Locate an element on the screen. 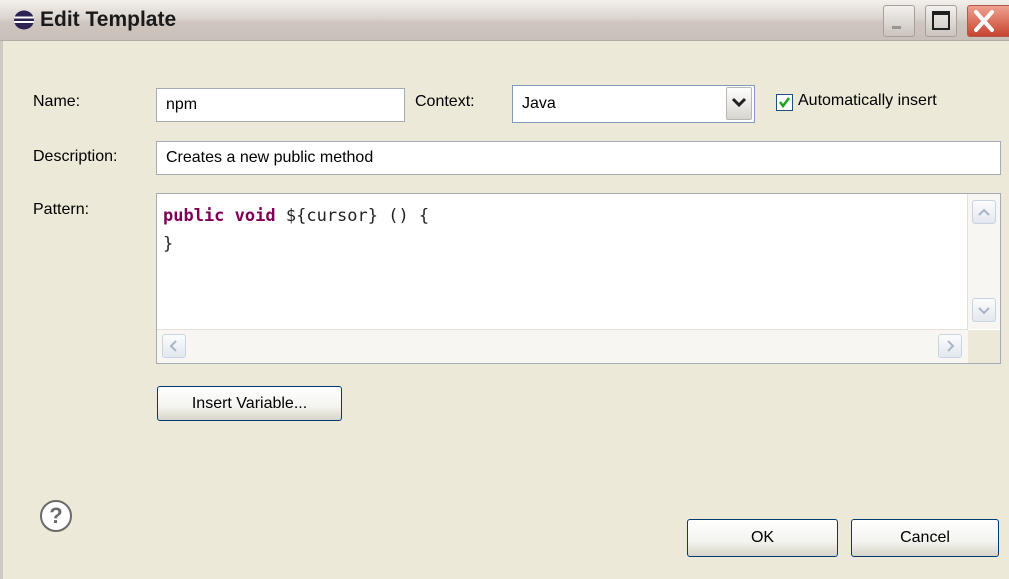 The image size is (1009, 579). minimize-button is located at coordinates (899, 21).